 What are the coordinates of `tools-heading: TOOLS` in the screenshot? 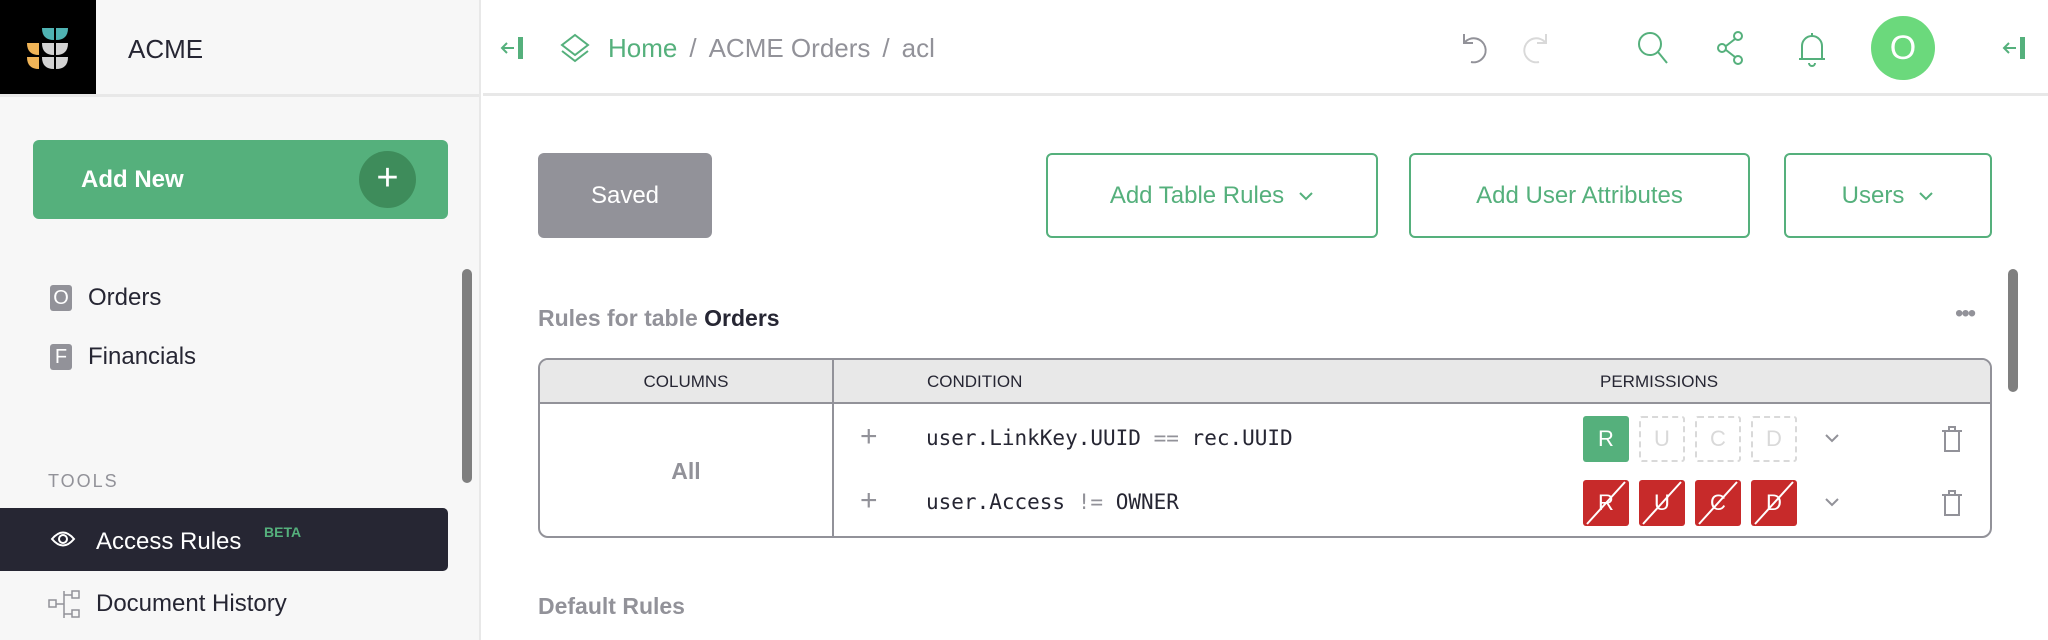 It's located at (83, 481).